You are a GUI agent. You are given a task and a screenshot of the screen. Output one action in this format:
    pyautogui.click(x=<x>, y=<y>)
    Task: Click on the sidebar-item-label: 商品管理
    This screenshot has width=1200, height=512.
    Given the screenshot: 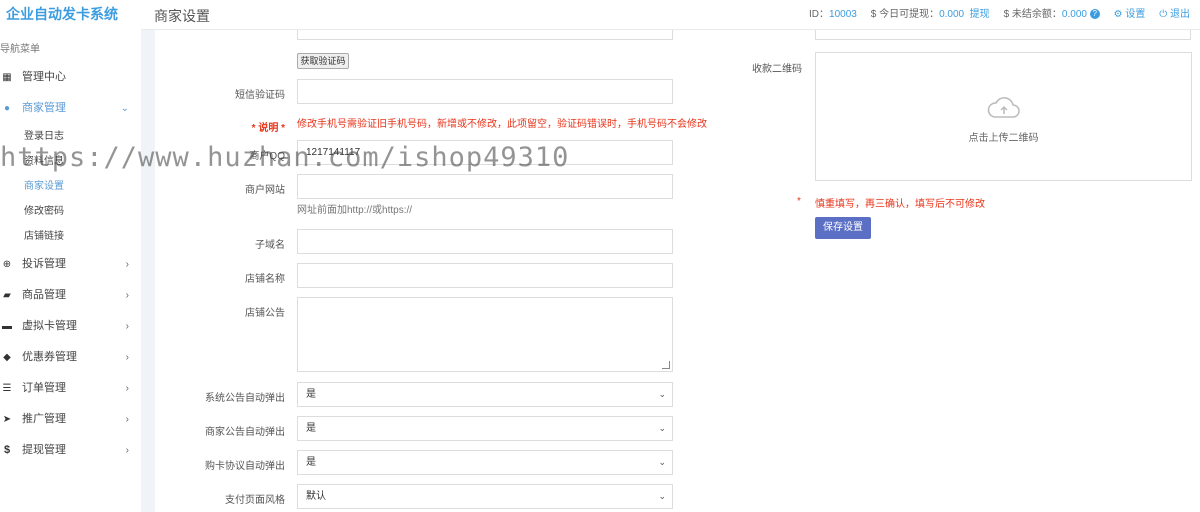 What is the action you would take?
    pyautogui.click(x=44, y=295)
    